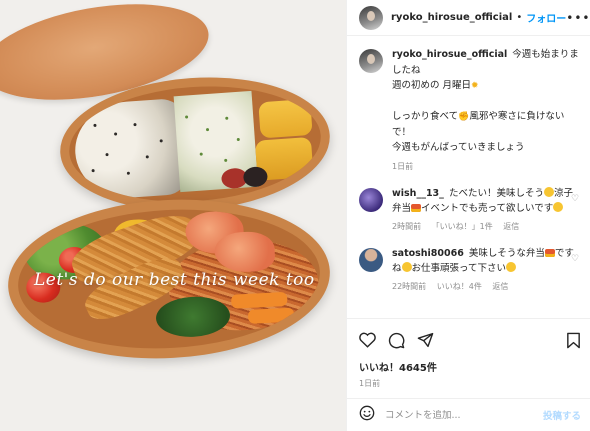 The height and width of the screenshot is (431, 590). What do you see at coordinates (475, 86) in the screenshot?
I see `sun-icon: ✹` at bounding box center [475, 86].